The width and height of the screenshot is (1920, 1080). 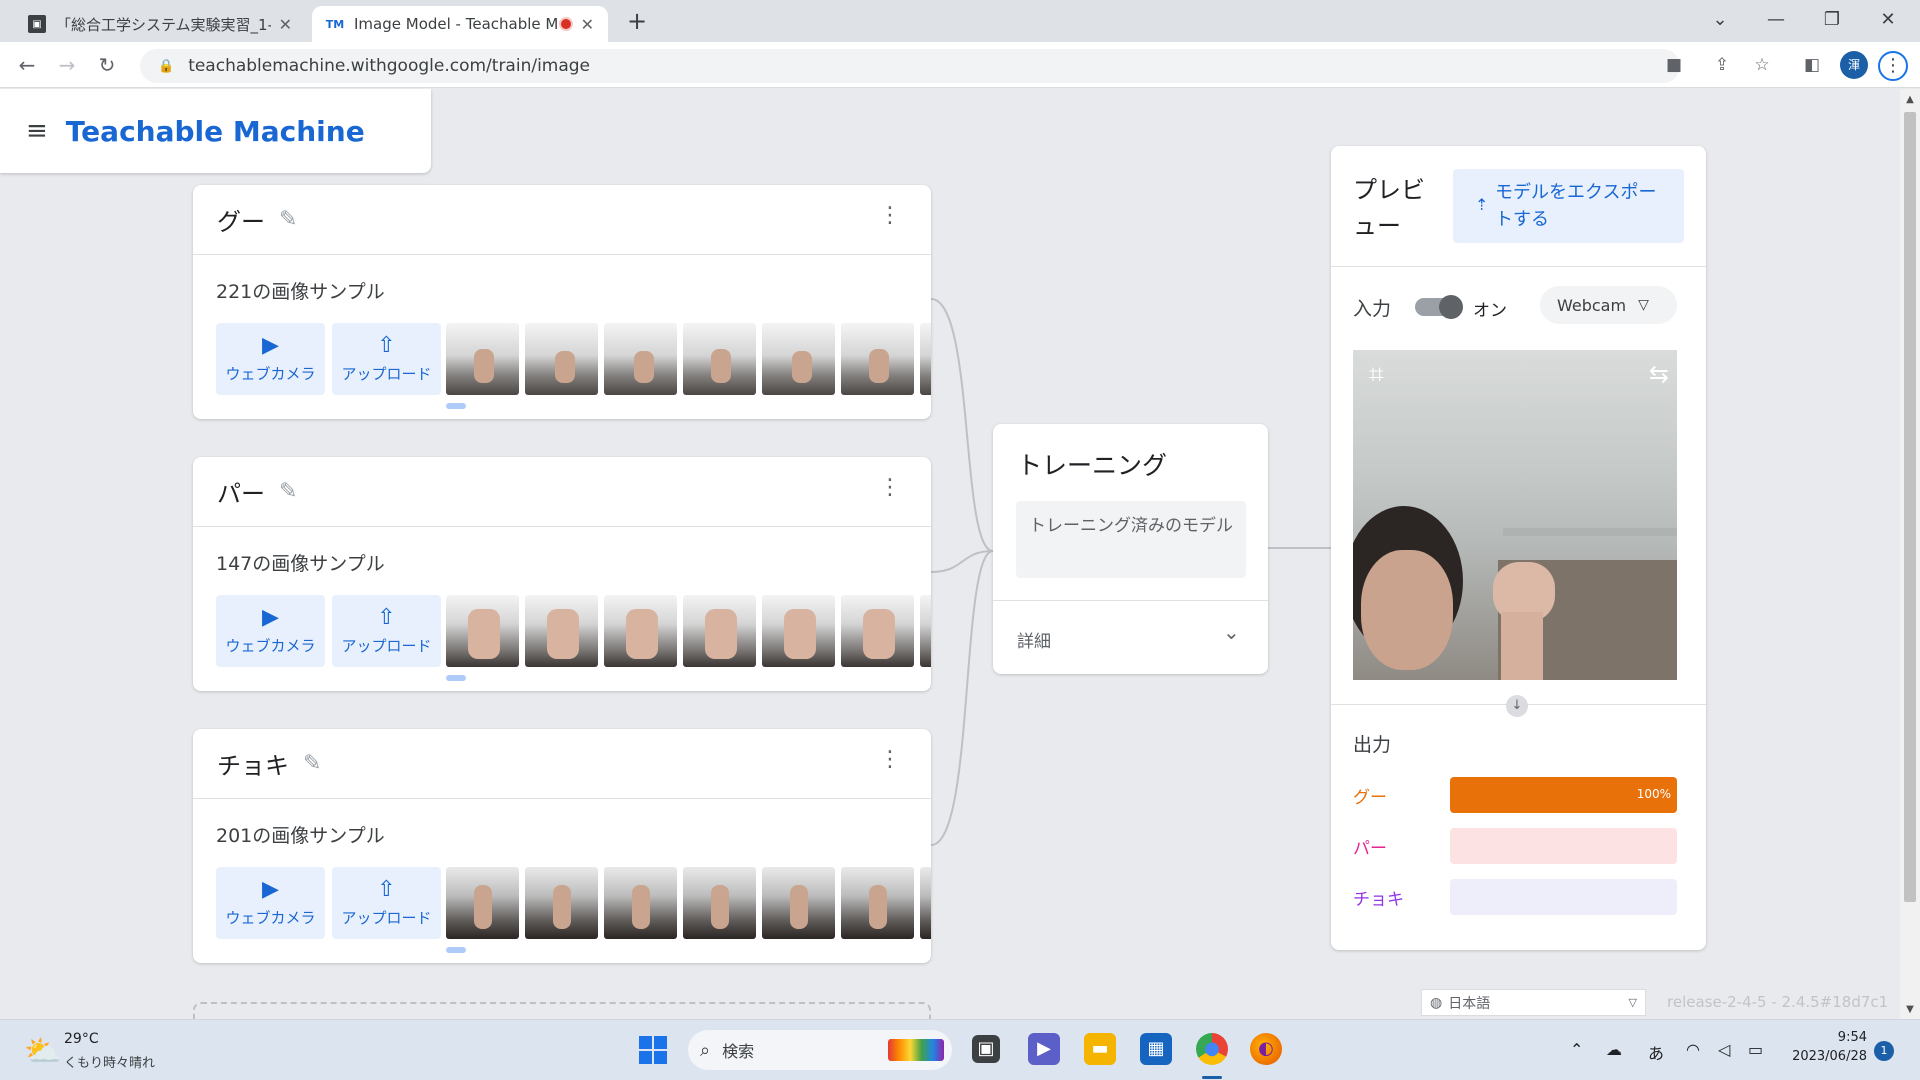 I want to click on flip-camera-icon: ⇆, so click(x=1659, y=374).